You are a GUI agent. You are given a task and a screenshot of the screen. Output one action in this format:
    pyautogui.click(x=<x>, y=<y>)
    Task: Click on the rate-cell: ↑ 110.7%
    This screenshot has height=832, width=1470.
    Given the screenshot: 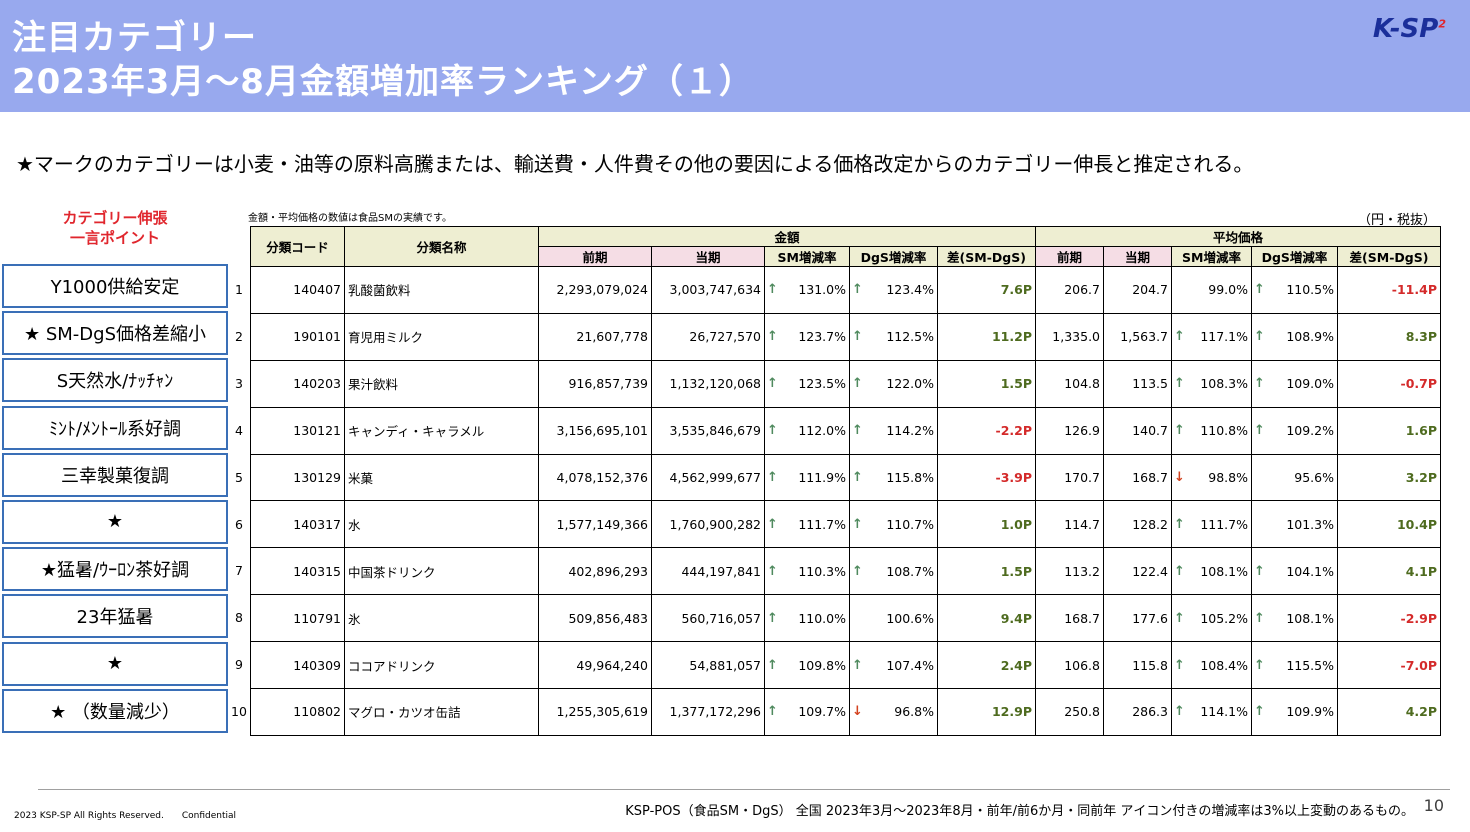 What is the action you would take?
    pyautogui.click(x=893, y=524)
    